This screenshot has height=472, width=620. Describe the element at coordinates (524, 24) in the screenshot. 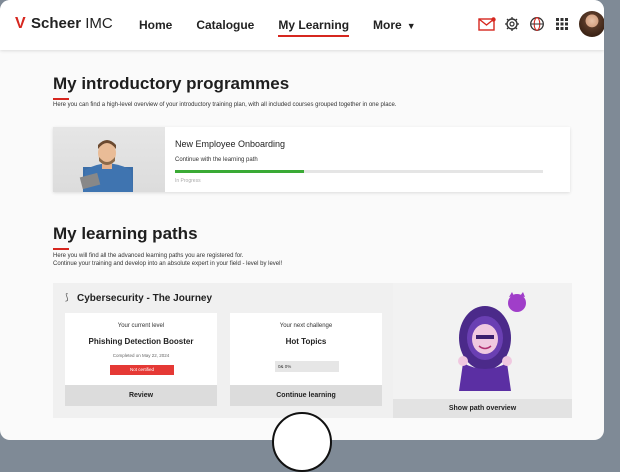

I see `header-icons` at that location.